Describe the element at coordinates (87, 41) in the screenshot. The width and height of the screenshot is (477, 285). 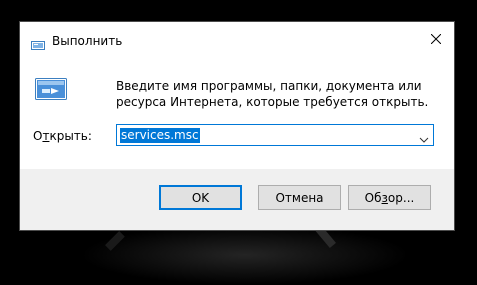
I see `window-title: Выполнить` at that location.